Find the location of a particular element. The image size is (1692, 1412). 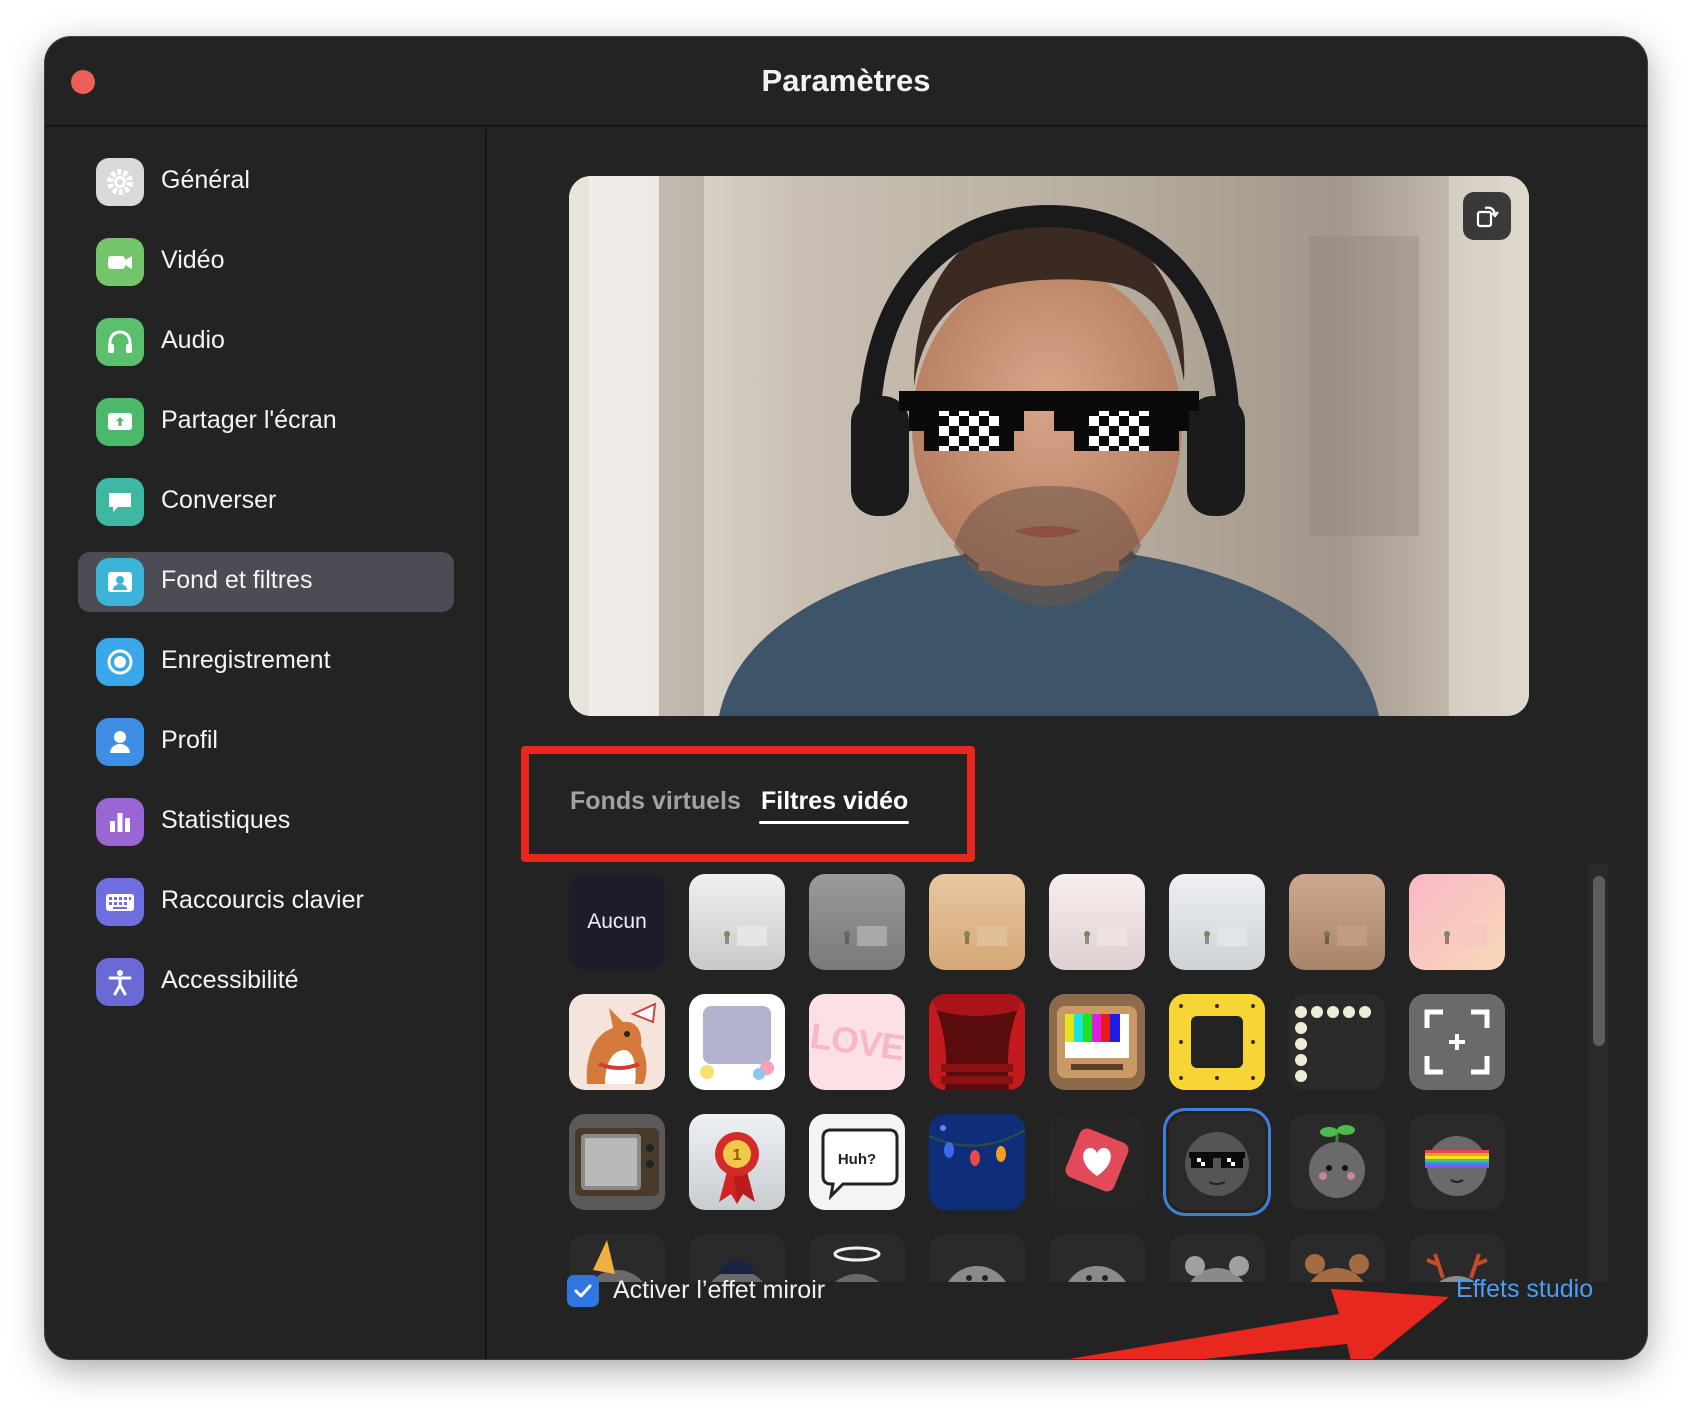

active-tab-indicator is located at coordinates (834, 822).